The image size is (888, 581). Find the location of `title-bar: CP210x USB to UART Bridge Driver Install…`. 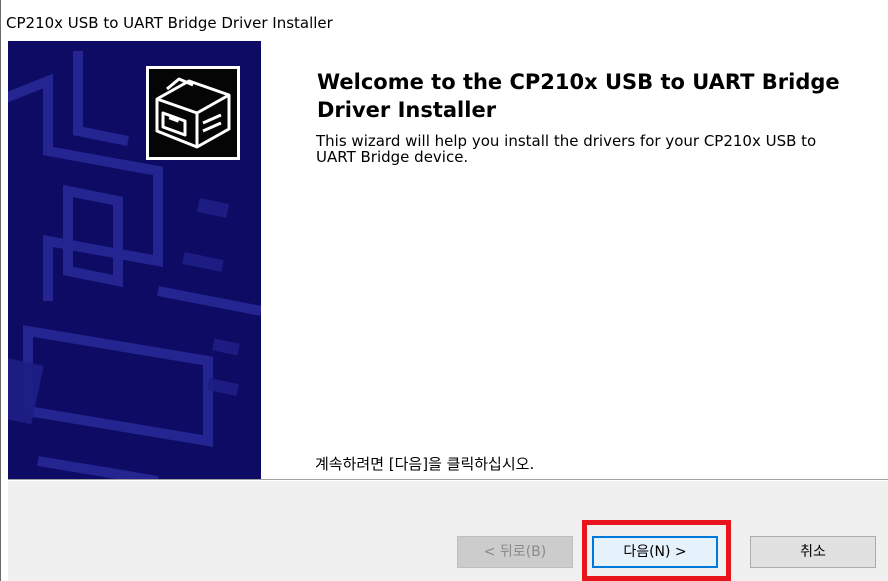

title-bar: CP210x USB to UART Bridge Driver Install… is located at coordinates (444, 20).